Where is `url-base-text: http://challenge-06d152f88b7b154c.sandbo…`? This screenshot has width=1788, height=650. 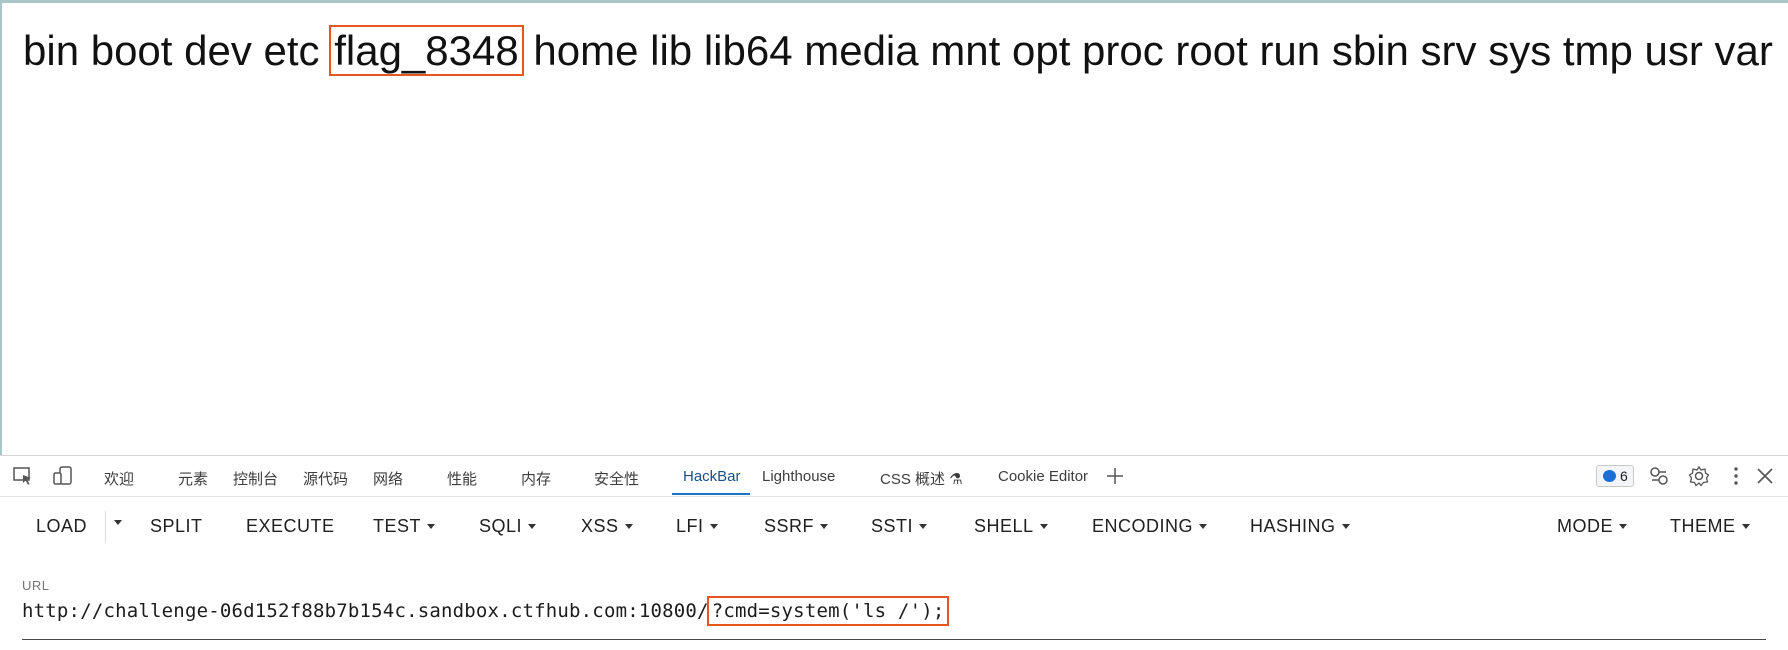 url-base-text: http://challenge-06d152f88b7b154c.sandbo… is located at coordinates (365, 611).